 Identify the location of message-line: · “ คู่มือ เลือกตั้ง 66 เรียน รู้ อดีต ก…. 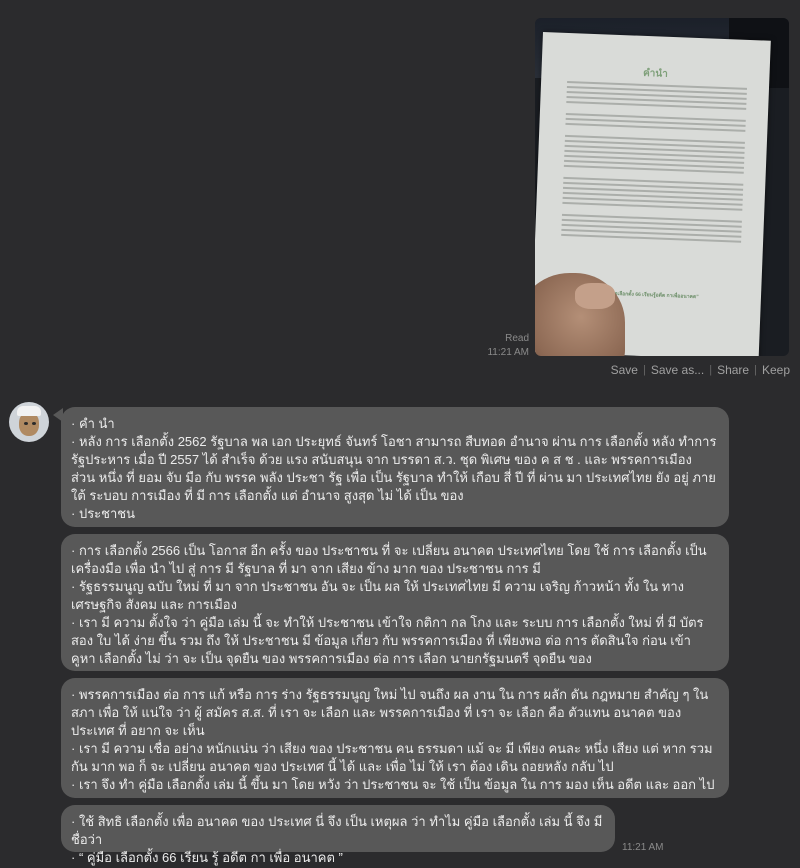
(207, 857).